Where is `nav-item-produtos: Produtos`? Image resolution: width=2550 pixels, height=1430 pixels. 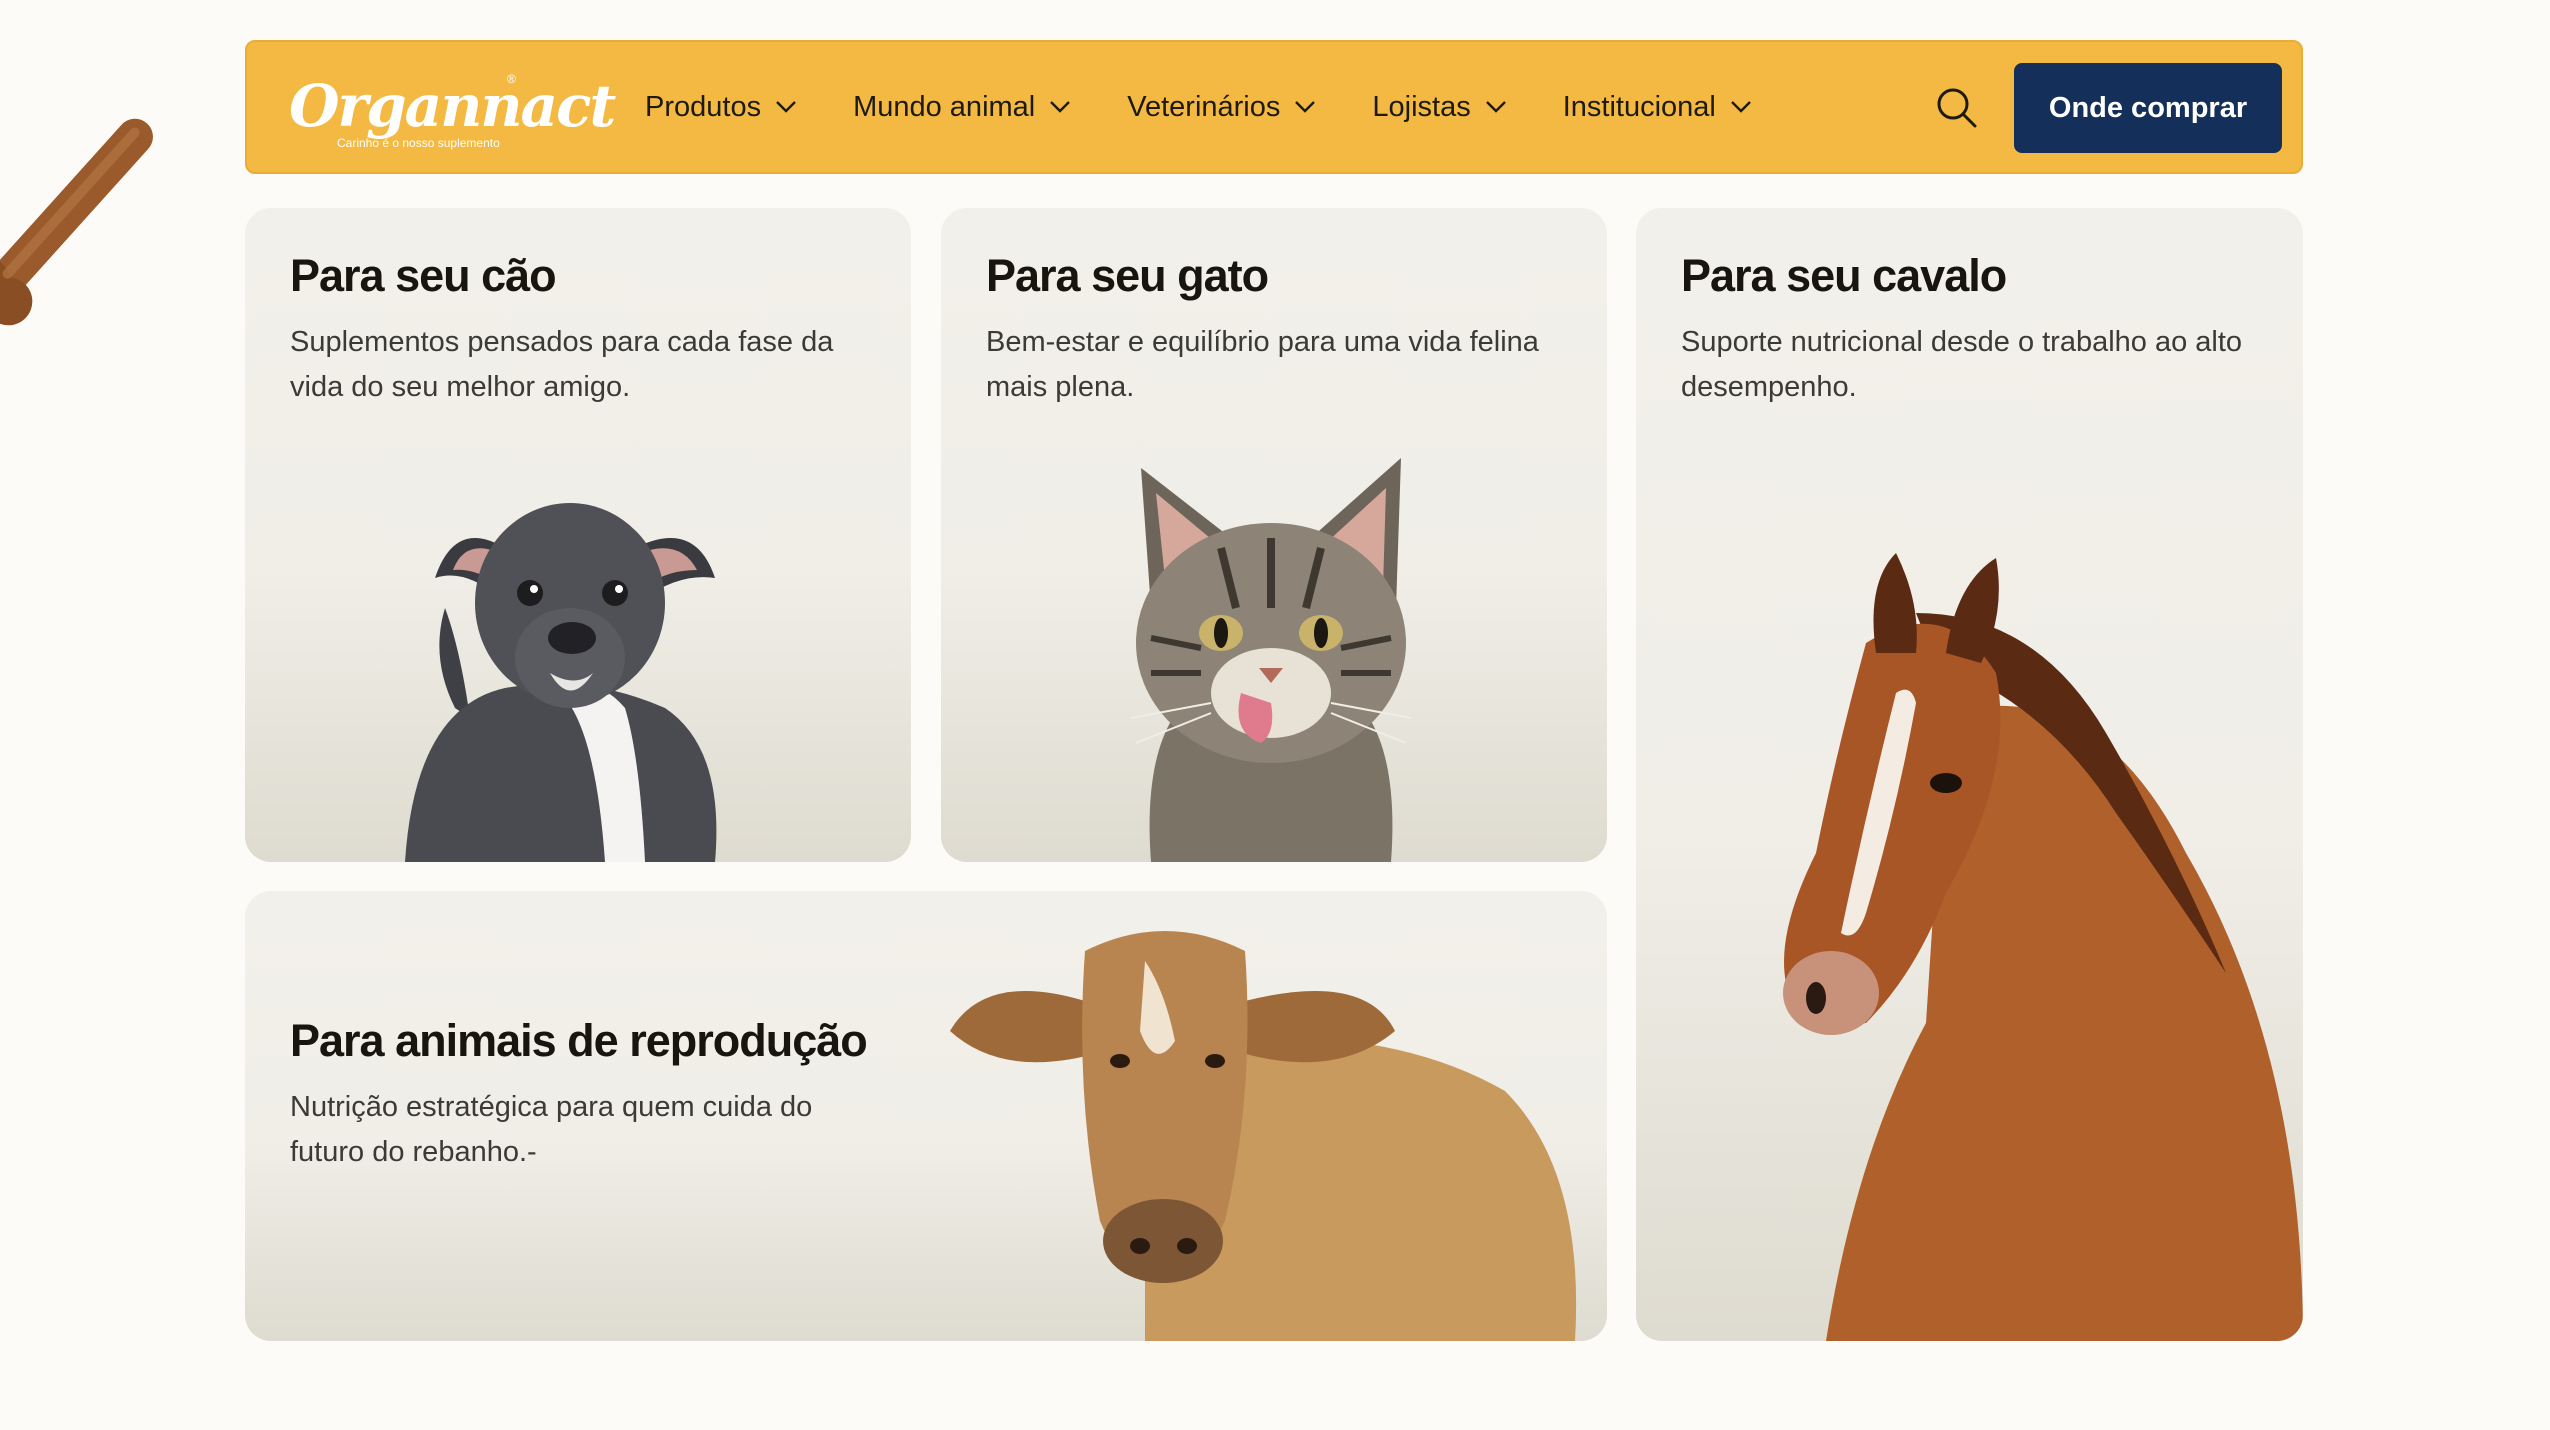 nav-item-produtos: Produtos is located at coordinates (721, 107).